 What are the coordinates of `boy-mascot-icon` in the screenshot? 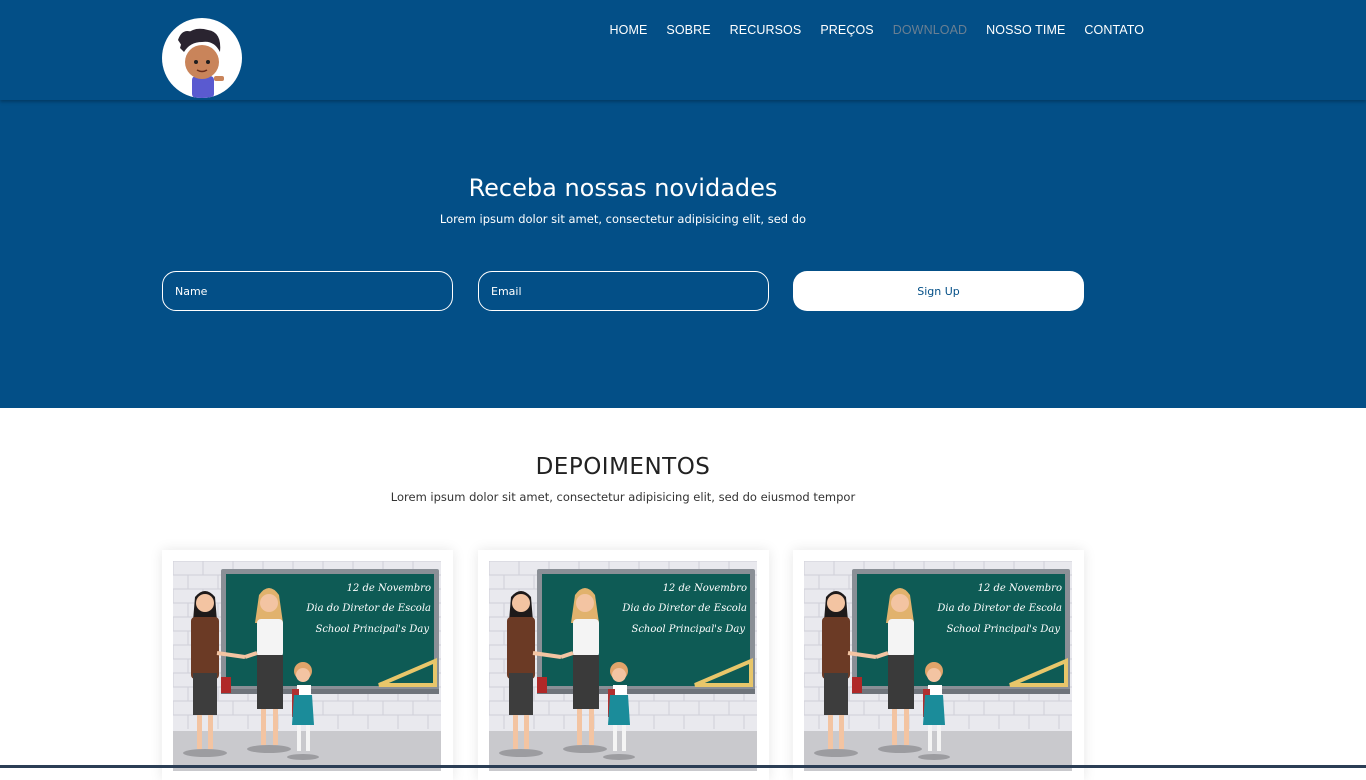 It's located at (201, 63).